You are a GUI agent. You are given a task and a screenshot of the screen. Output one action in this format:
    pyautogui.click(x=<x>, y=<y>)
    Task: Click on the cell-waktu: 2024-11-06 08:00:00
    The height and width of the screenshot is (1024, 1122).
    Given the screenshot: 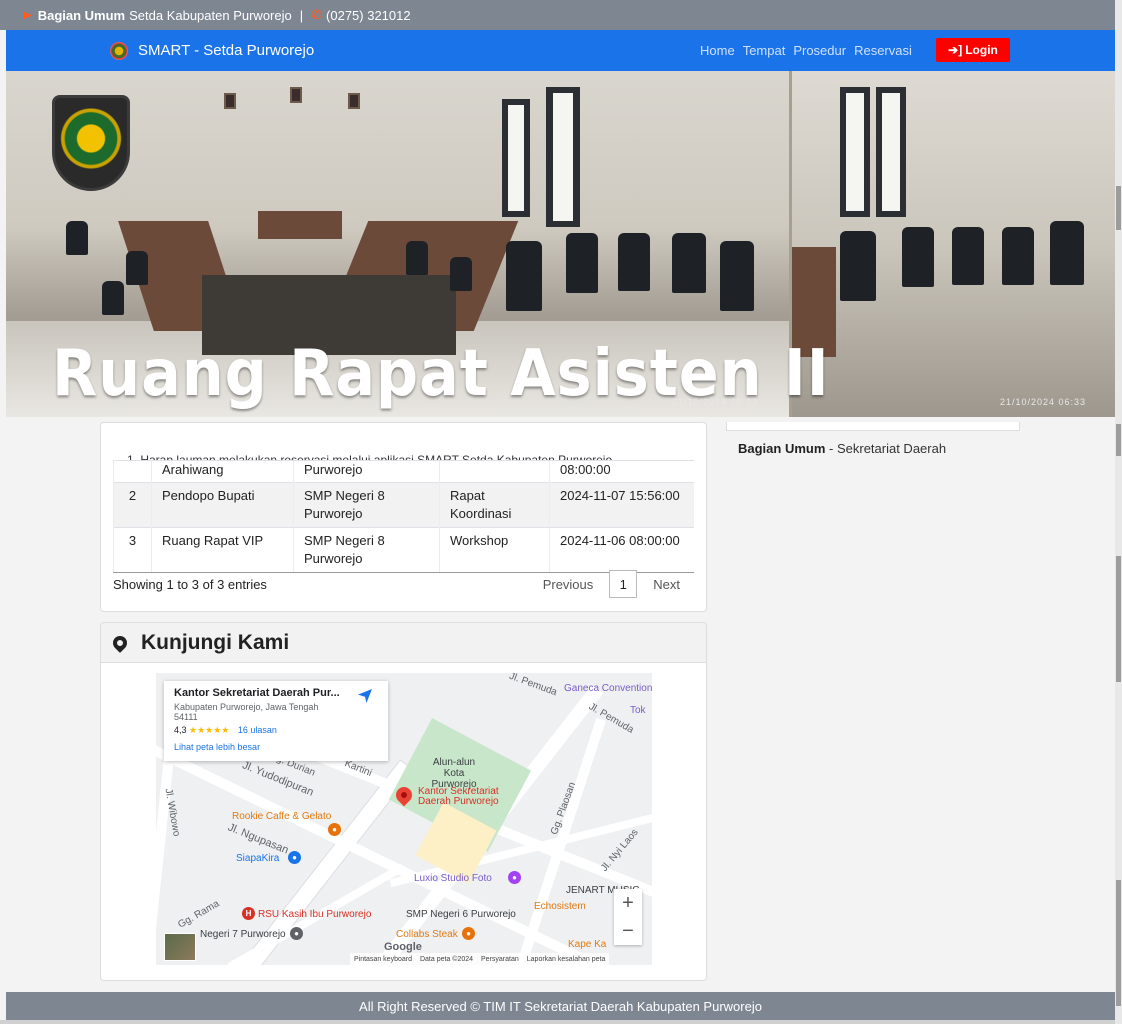 What is the action you would take?
    pyautogui.click(x=621, y=550)
    